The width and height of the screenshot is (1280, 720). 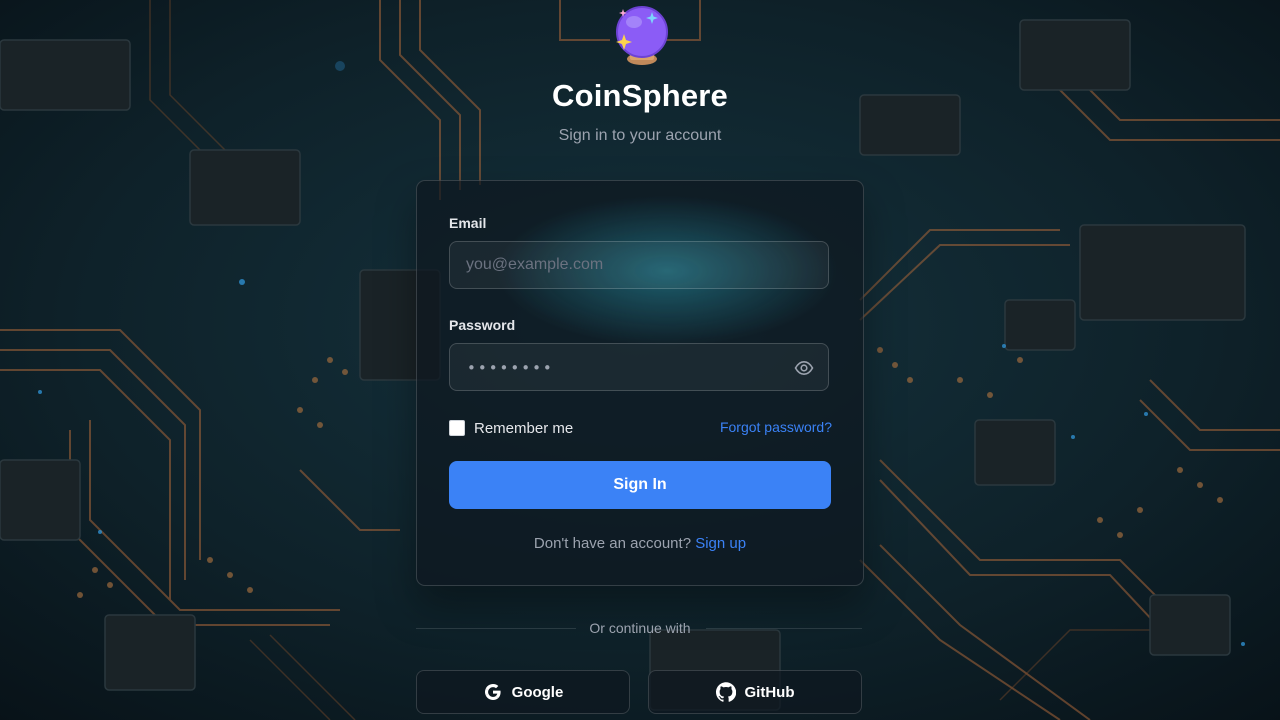 What do you see at coordinates (537, 692) in the screenshot?
I see `google-label: Google` at bounding box center [537, 692].